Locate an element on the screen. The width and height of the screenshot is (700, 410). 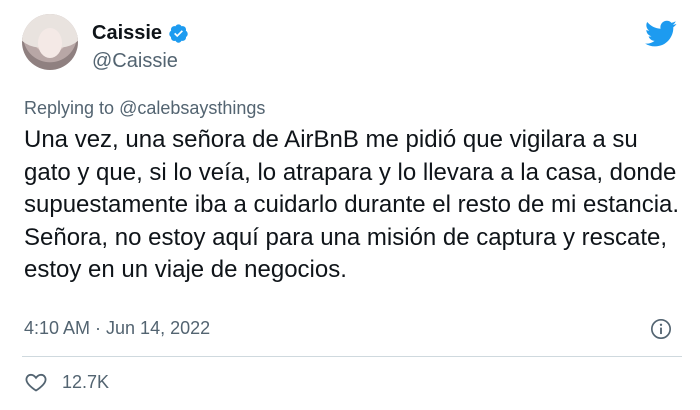
avatar-face is located at coordinates (50, 43).